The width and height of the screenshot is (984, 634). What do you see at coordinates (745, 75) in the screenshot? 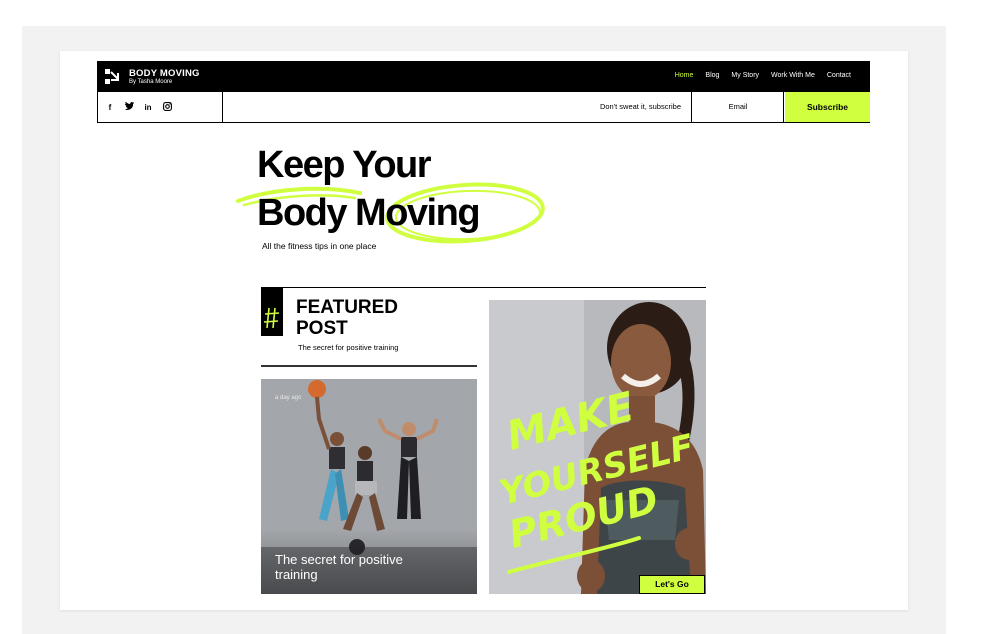
I see `nav-my-story: My Story` at bounding box center [745, 75].